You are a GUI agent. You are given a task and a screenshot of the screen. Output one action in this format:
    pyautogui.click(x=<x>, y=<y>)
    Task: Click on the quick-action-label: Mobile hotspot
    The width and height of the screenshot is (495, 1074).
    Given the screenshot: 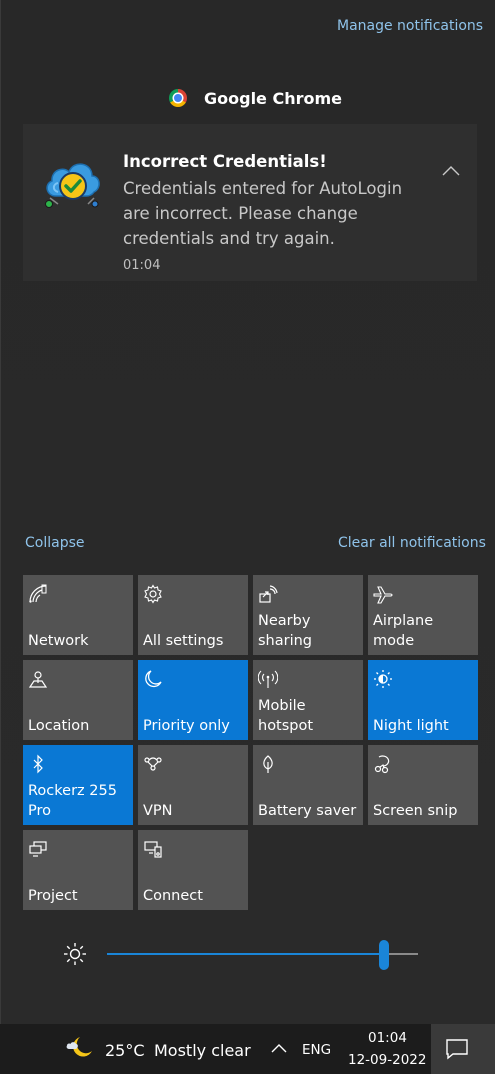 What is the action you would take?
    pyautogui.click(x=286, y=716)
    